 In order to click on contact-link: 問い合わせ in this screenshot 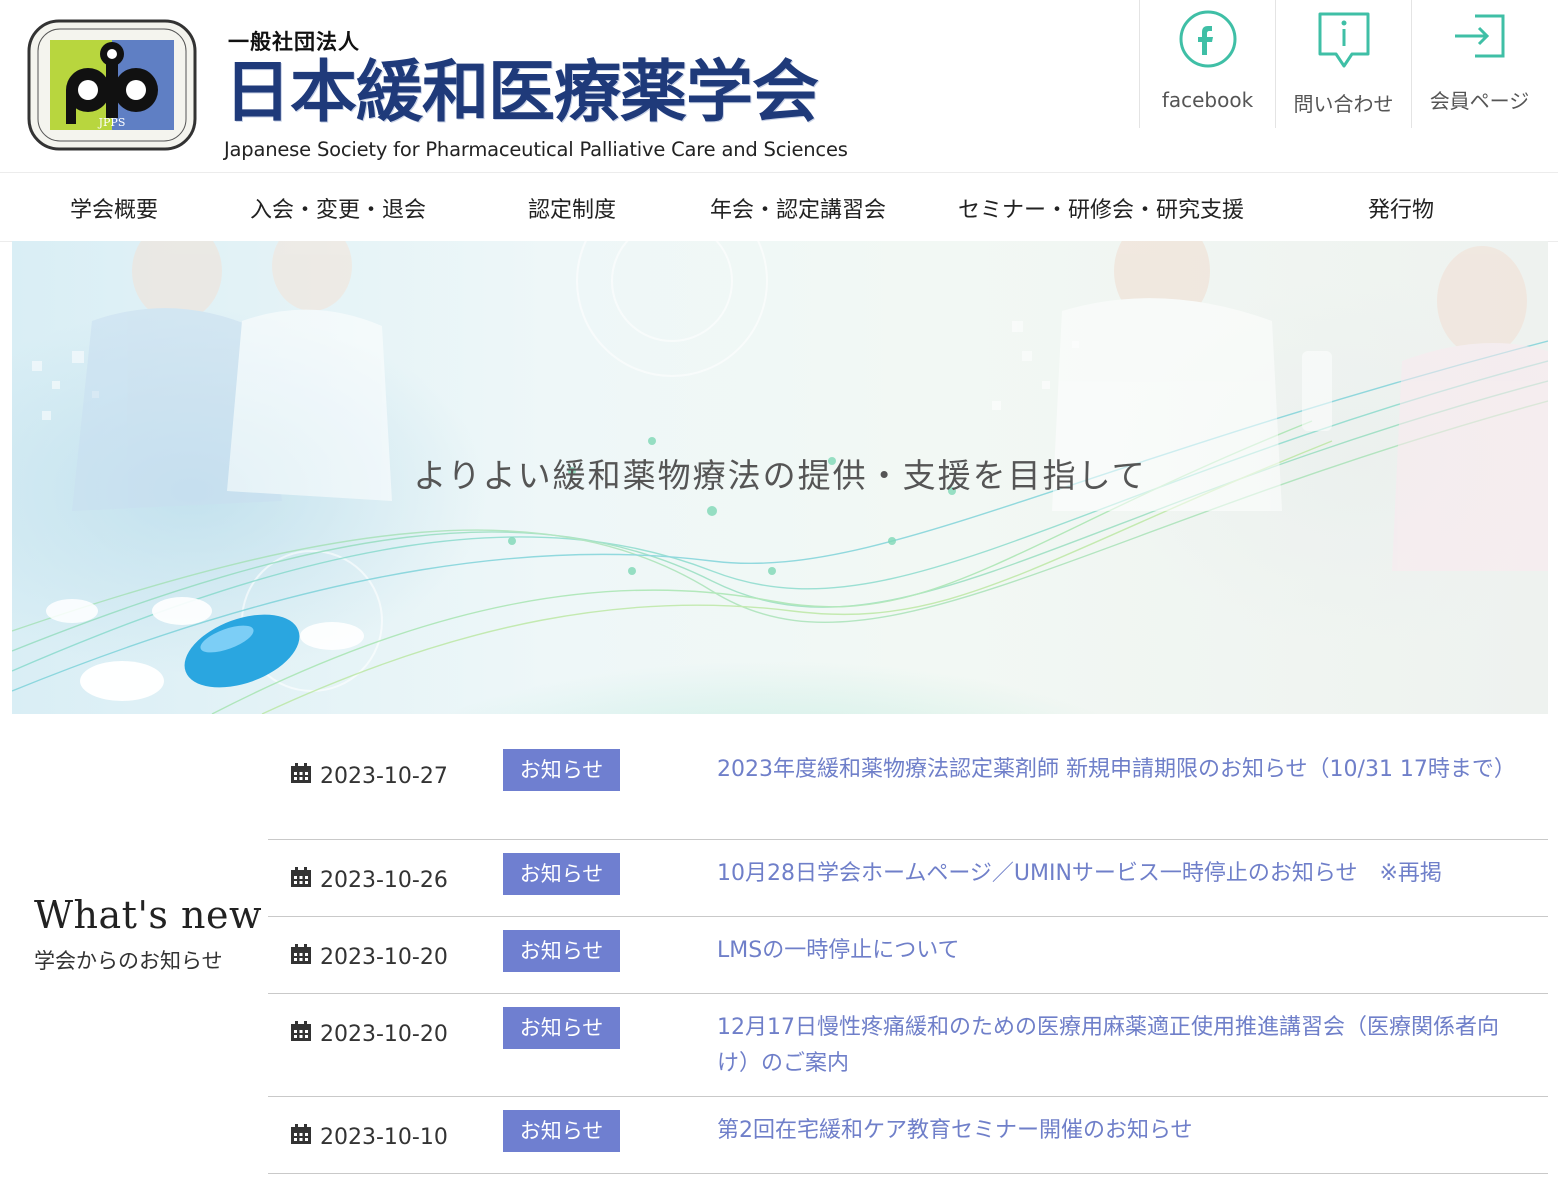, I will do `click(1343, 64)`.